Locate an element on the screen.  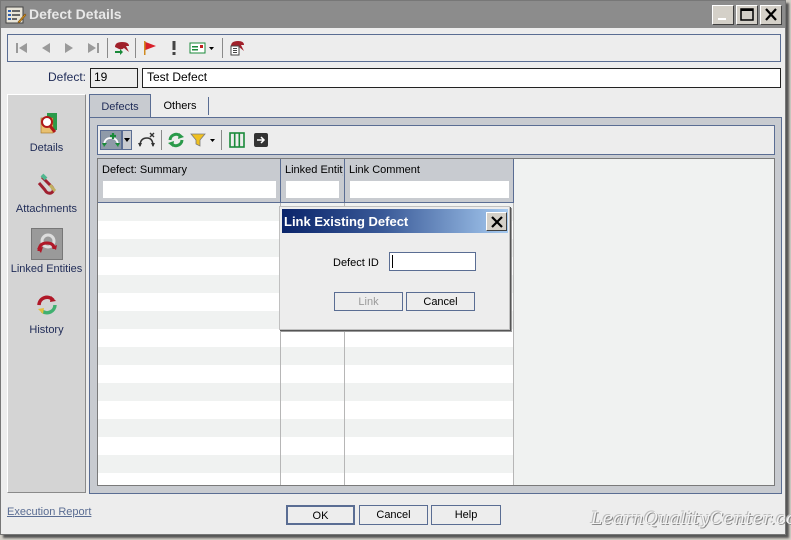
flag-icon is located at coordinates (150, 48).